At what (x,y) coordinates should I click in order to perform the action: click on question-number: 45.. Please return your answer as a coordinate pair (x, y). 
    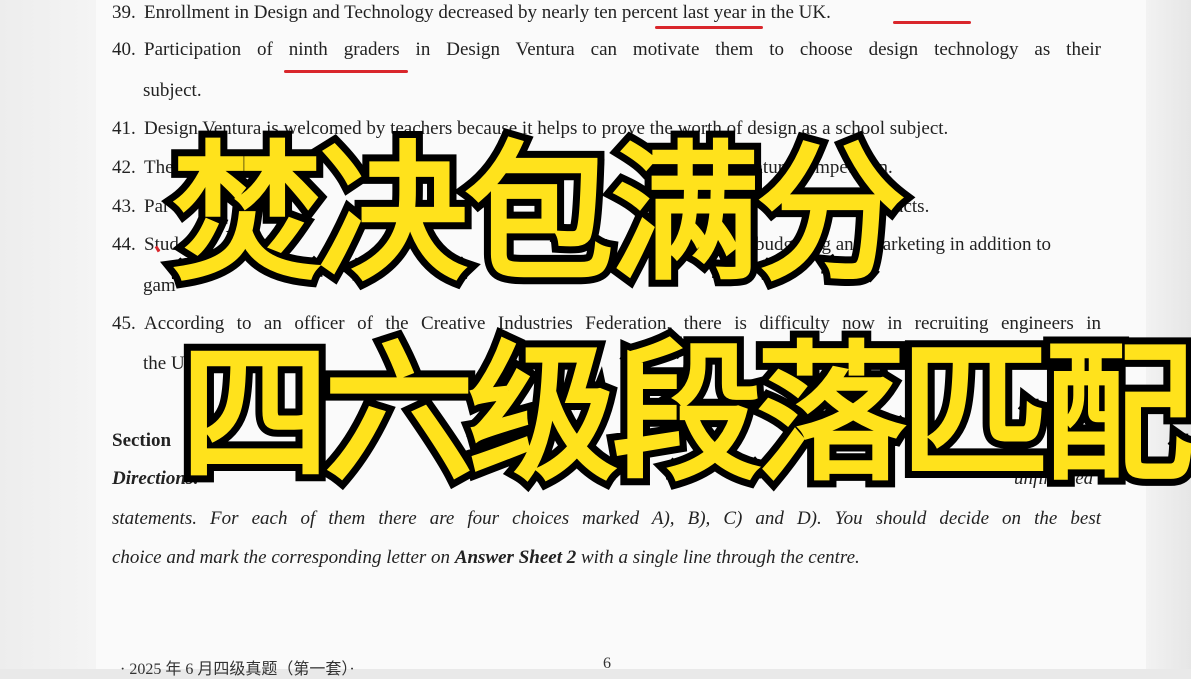
    Looking at the image, I should click on (124, 323).